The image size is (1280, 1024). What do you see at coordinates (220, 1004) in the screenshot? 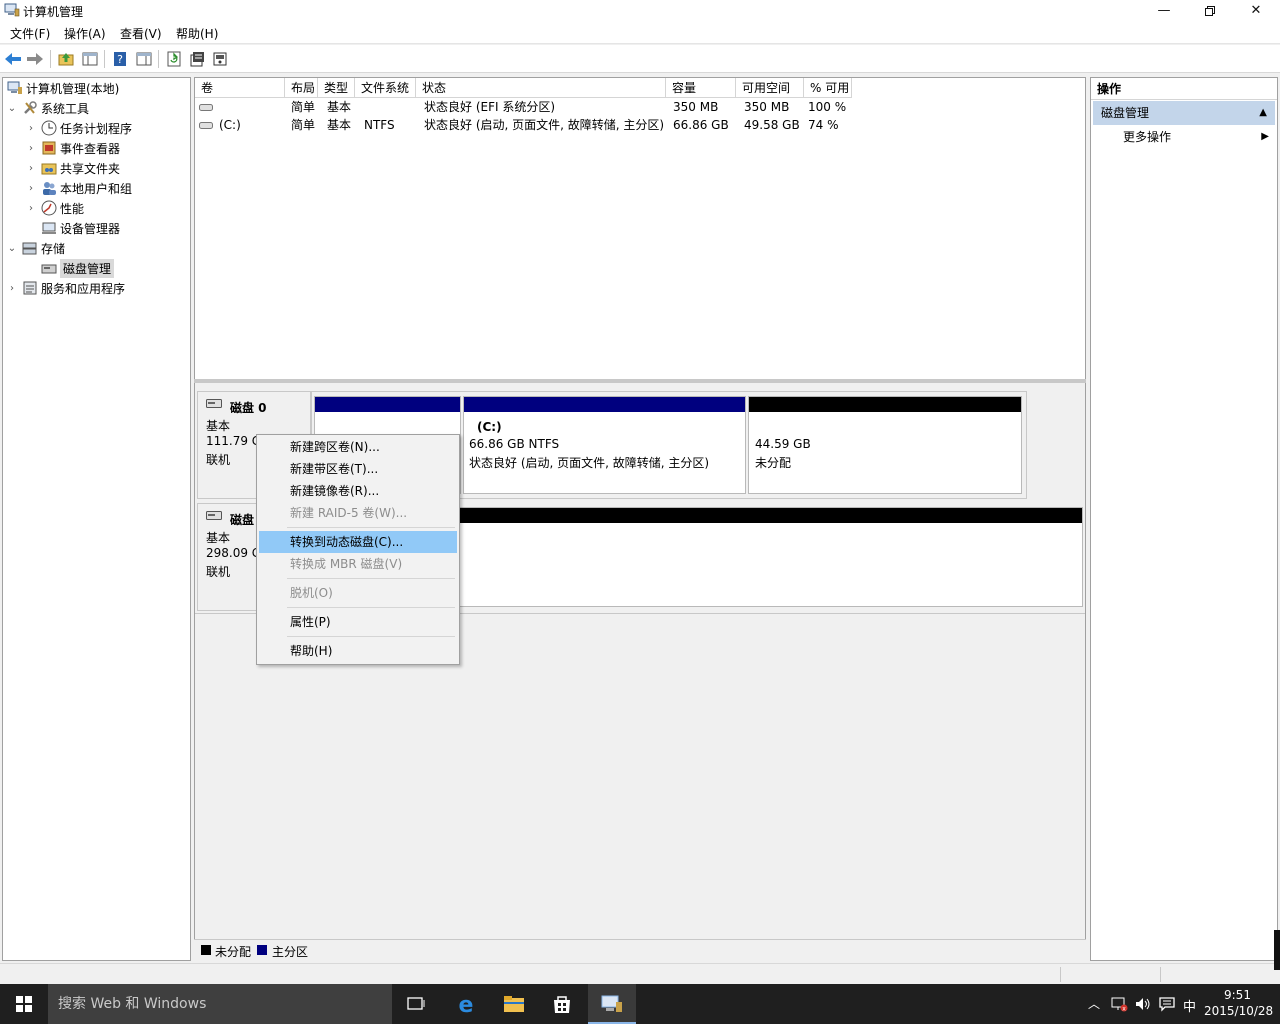
I see `taskbar-search-box: 搜索 Web 和 Windows` at bounding box center [220, 1004].